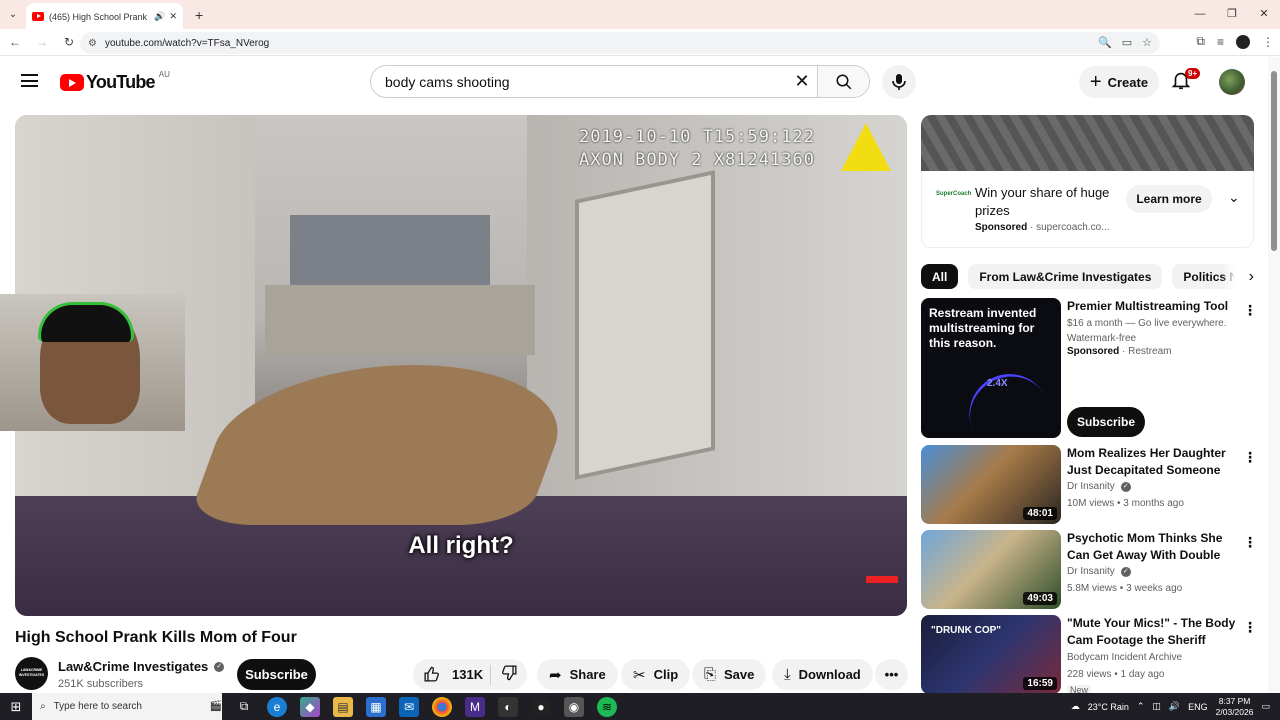 This screenshot has height=720, width=1280. Describe the element at coordinates (400, 320) in the screenshot. I see `video-frame-cabinets` at that location.